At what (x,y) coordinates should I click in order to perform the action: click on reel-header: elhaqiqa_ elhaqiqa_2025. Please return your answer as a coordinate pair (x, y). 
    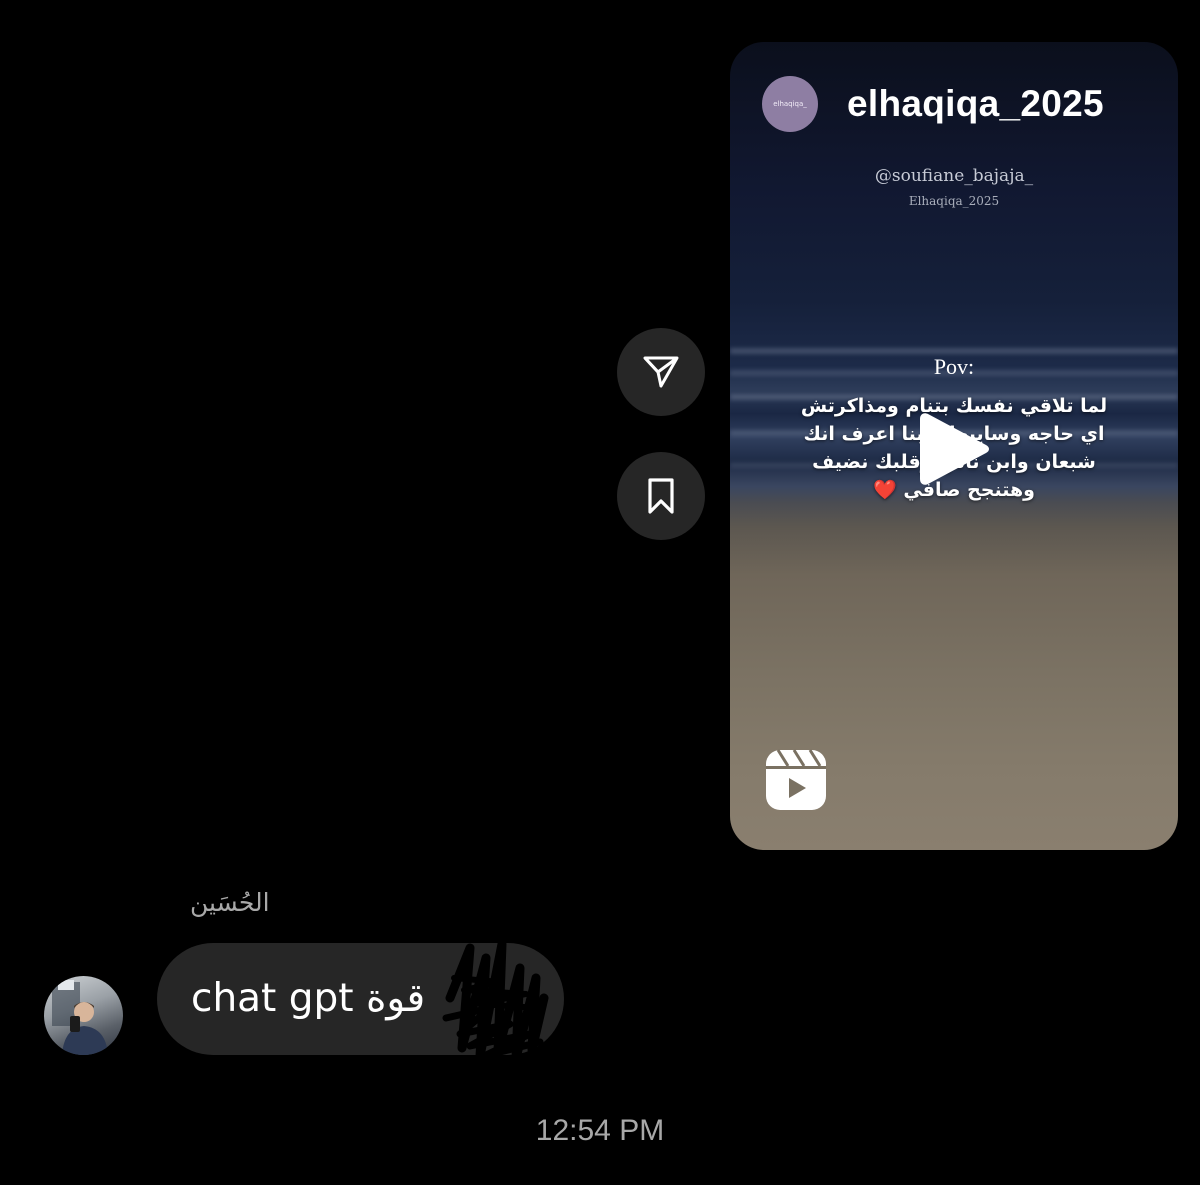
    Looking at the image, I should click on (933, 104).